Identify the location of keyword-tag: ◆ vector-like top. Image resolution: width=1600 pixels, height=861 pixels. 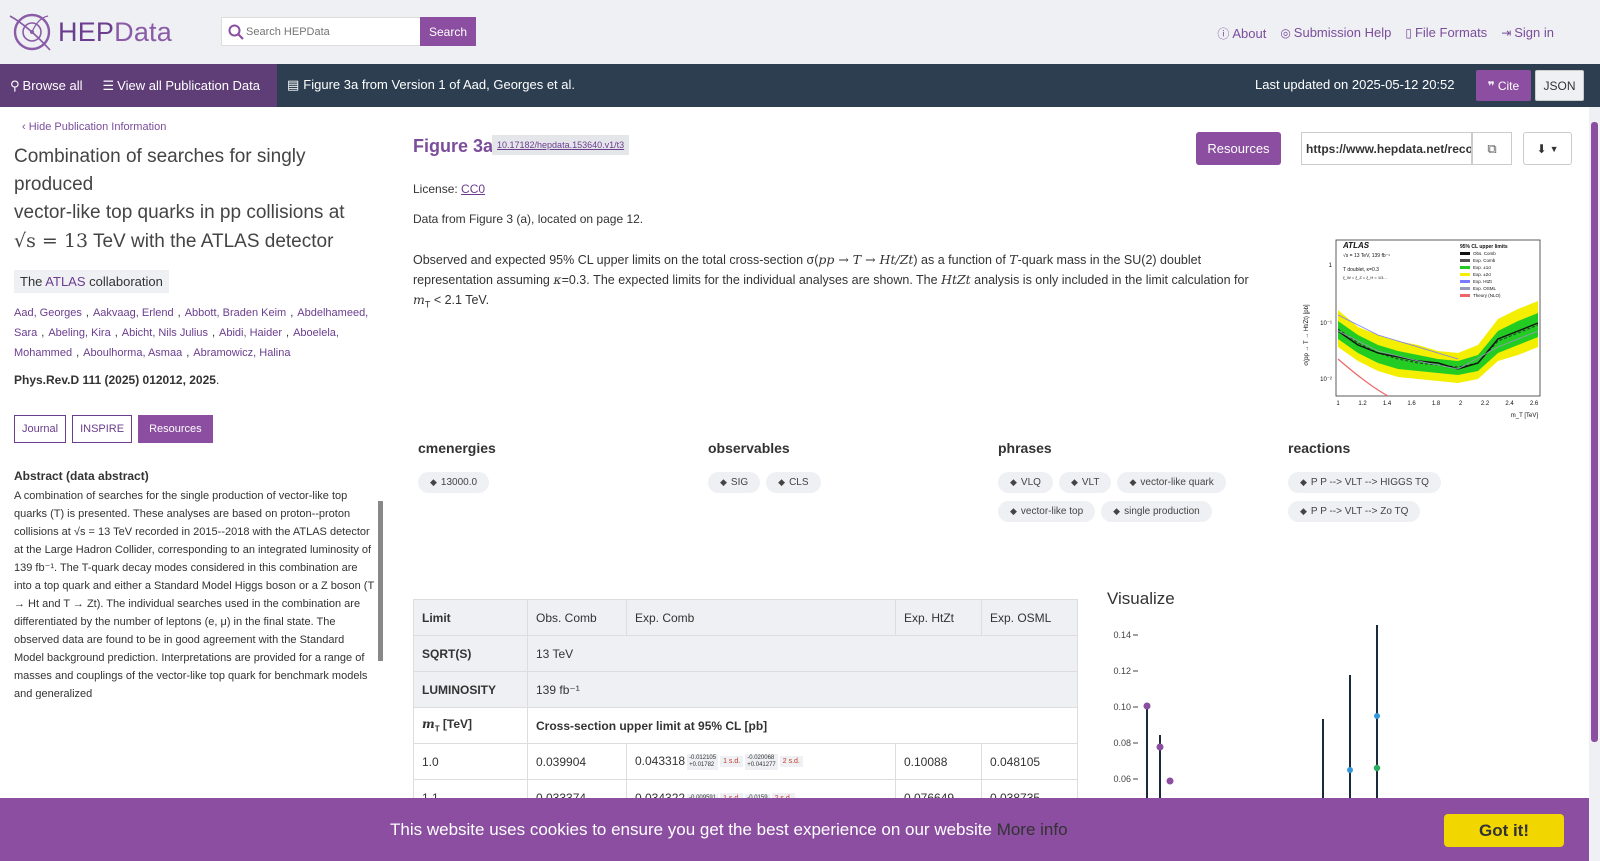
(1047, 511).